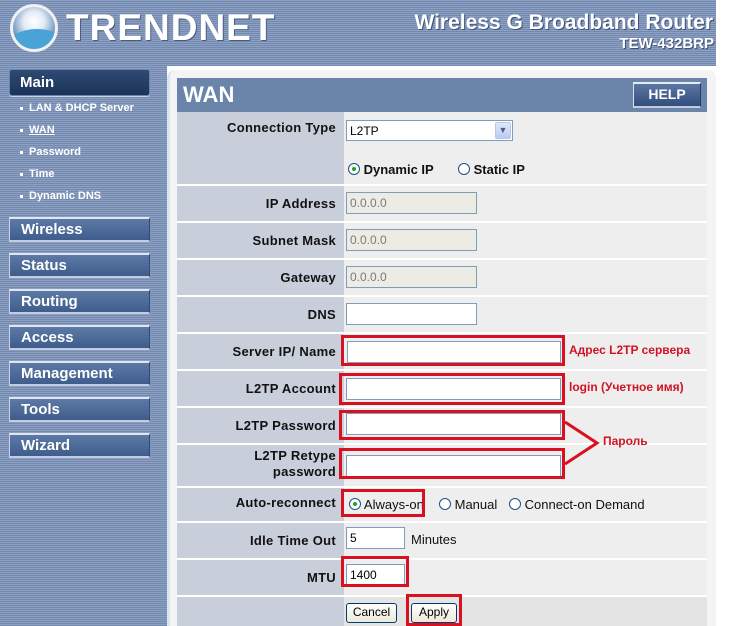 The height and width of the screenshot is (626, 738). What do you see at coordinates (79, 409) in the screenshot?
I see `nav-tools: Tools` at bounding box center [79, 409].